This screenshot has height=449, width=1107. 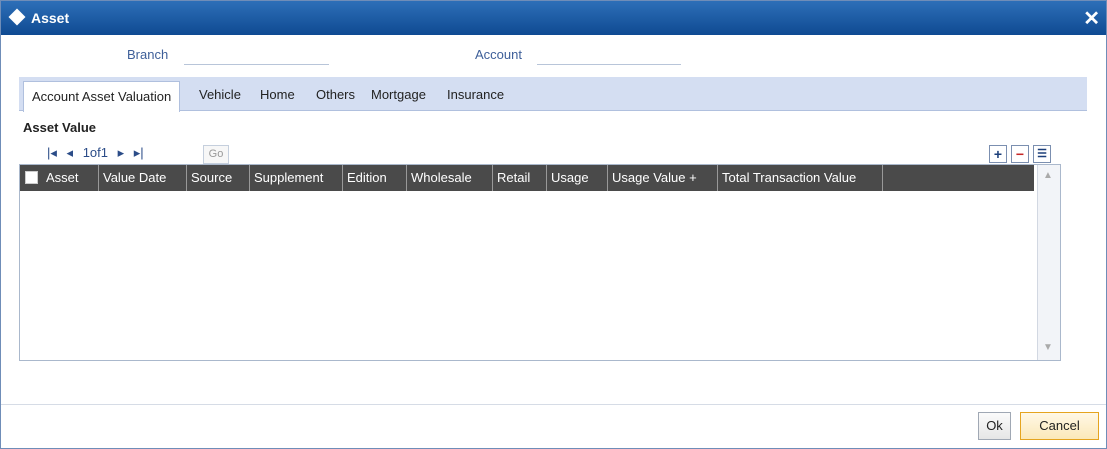 What do you see at coordinates (1091, 18) in the screenshot?
I see `close-icon: ✕` at bounding box center [1091, 18].